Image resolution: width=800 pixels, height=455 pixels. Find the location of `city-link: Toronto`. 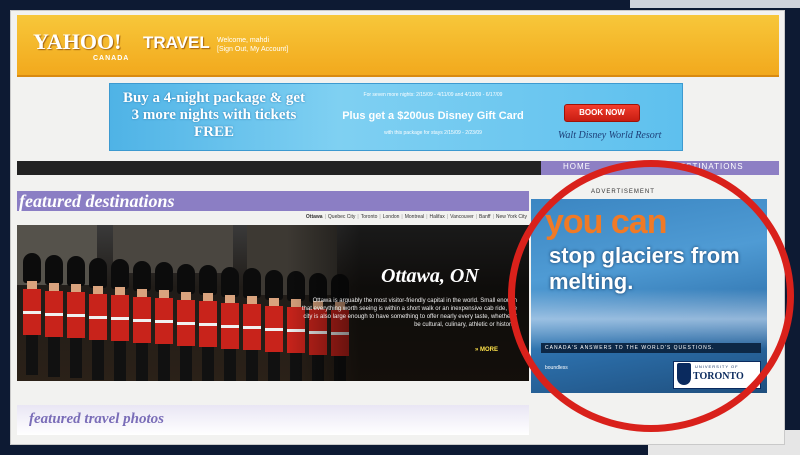

city-link: Toronto is located at coordinates (369, 217).